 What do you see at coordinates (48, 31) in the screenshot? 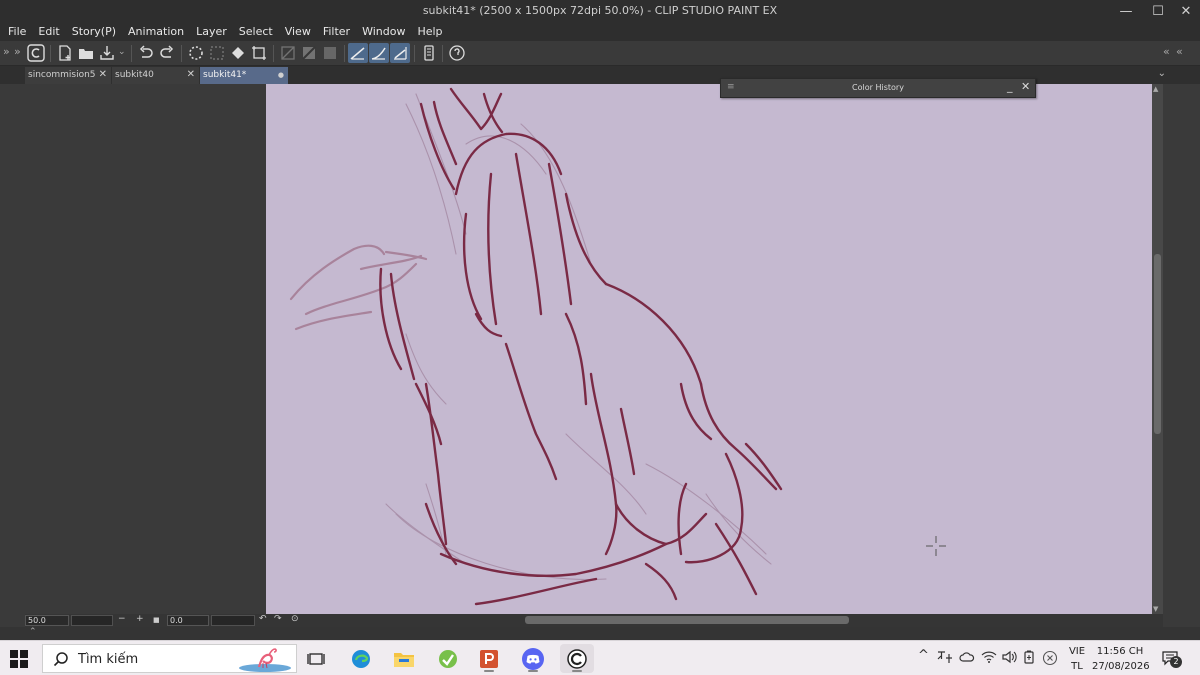
I see `menu-edit: Edit` at bounding box center [48, 31].